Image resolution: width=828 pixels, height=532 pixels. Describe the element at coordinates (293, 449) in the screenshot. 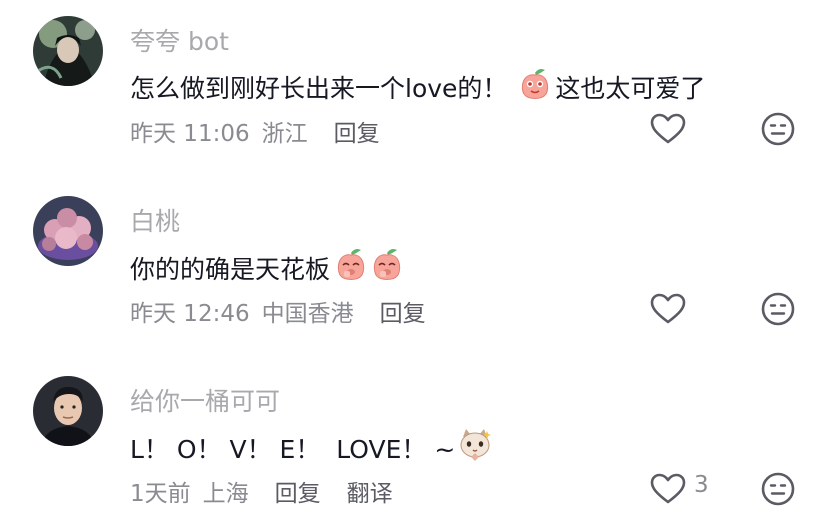

I see `comment-text-before: L！ O！ V！ E！ LOVE！ ~` at that location.